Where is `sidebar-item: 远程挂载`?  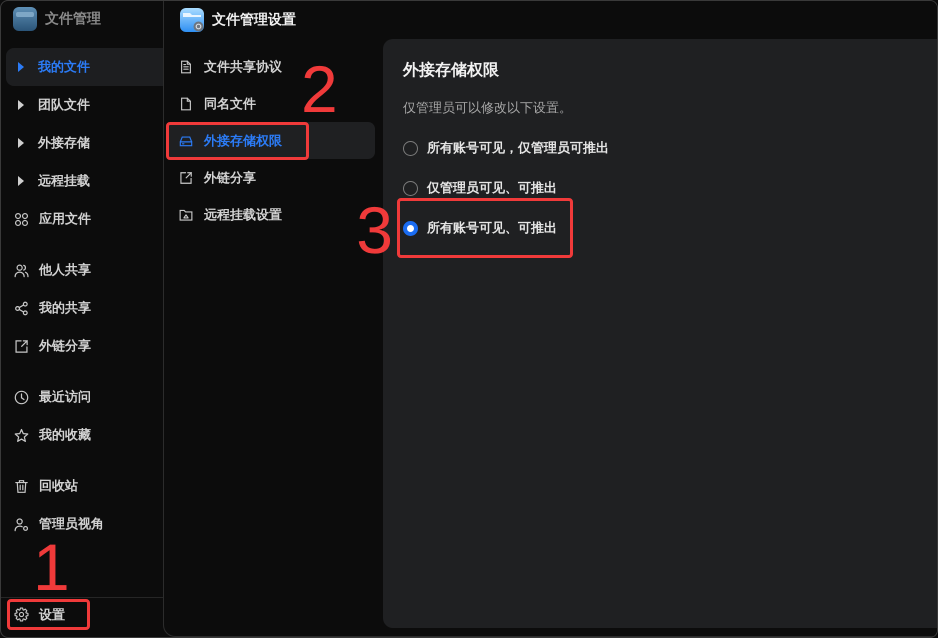
sidebar-item: 远程挂载 is located at coordinates (84, 181).